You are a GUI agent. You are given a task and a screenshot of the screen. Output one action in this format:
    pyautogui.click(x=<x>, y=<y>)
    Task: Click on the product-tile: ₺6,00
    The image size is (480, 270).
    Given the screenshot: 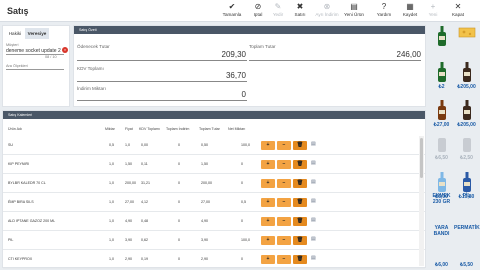 What is the action you would take?
    pyautogui.click(x=441, y=265)
    